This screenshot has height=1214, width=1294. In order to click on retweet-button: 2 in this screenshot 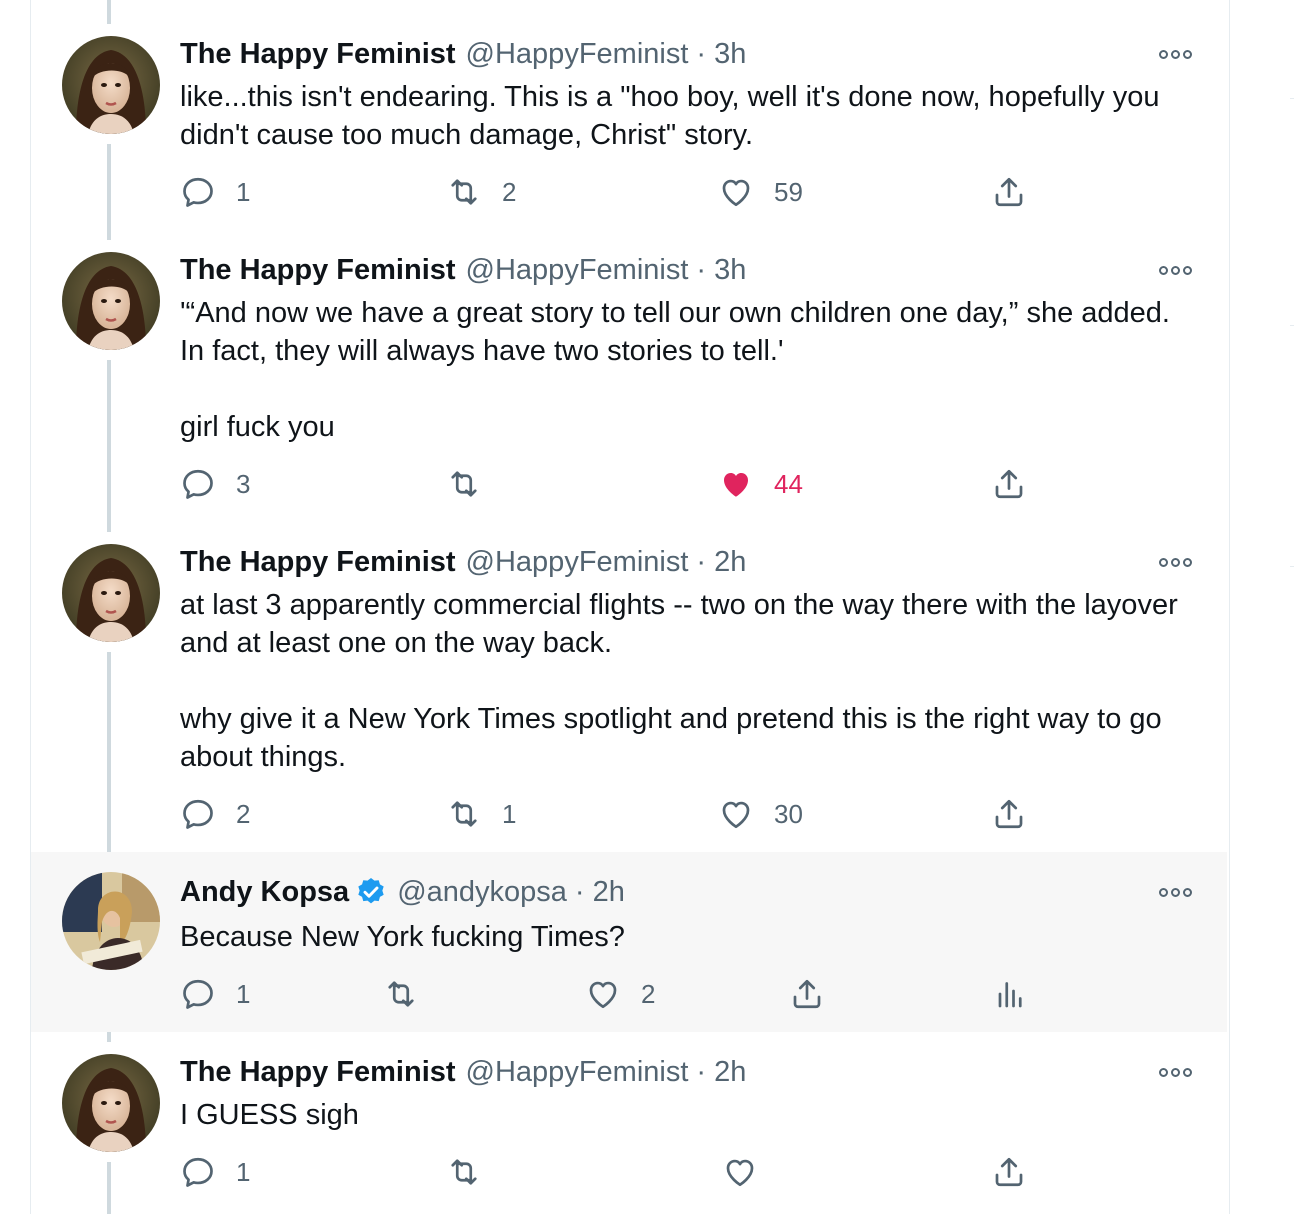, I will do `click(481, 192)`.